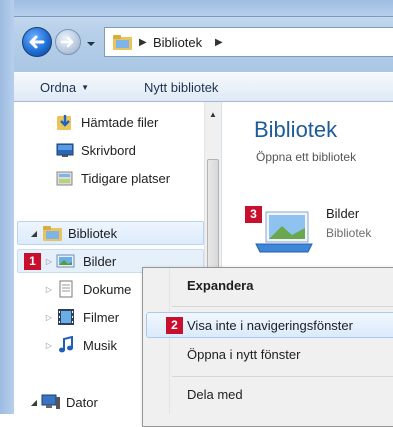 This screenshot has height=427, width=393. I want to click on chevron-down-icon, so click(91, 44).